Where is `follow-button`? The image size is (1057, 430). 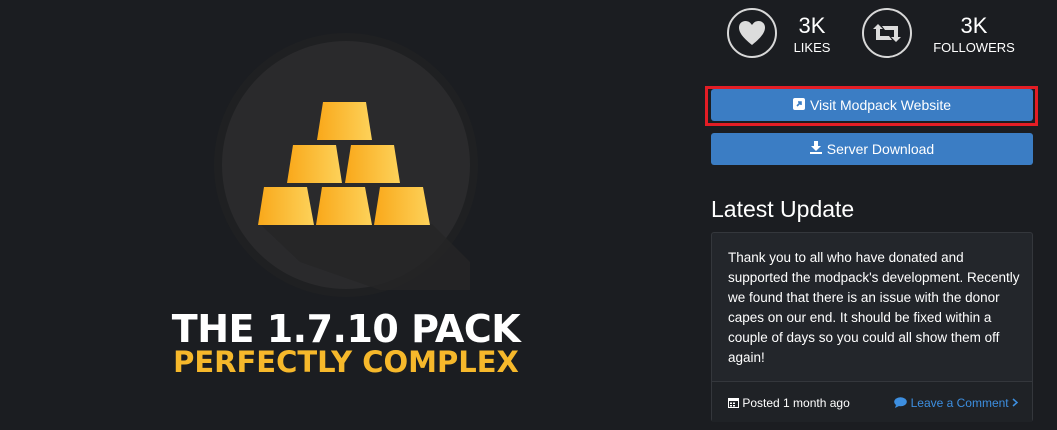
follow-button is located at coordinates (887, 33).